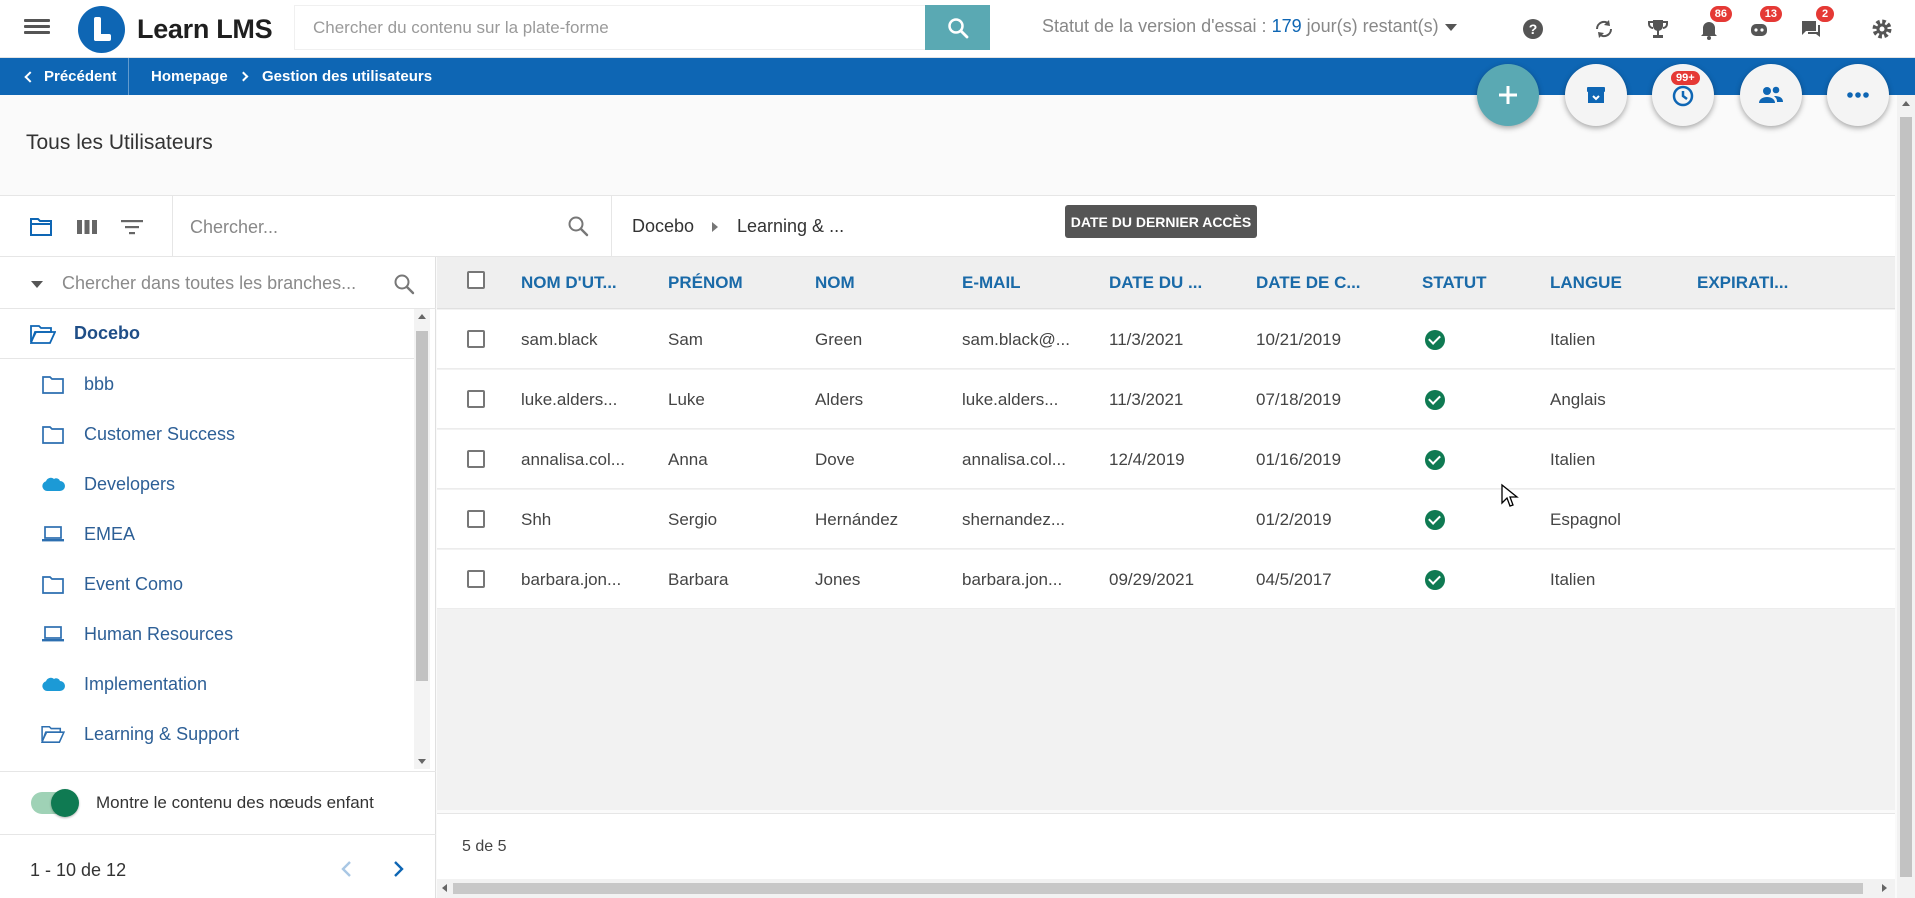 Image resolution: width=1915 pixels, height=898 pixels. What do you see at coordinates (53, 584) in the screenshot?
I see `folder-icon` at bounding box center [53, 584].